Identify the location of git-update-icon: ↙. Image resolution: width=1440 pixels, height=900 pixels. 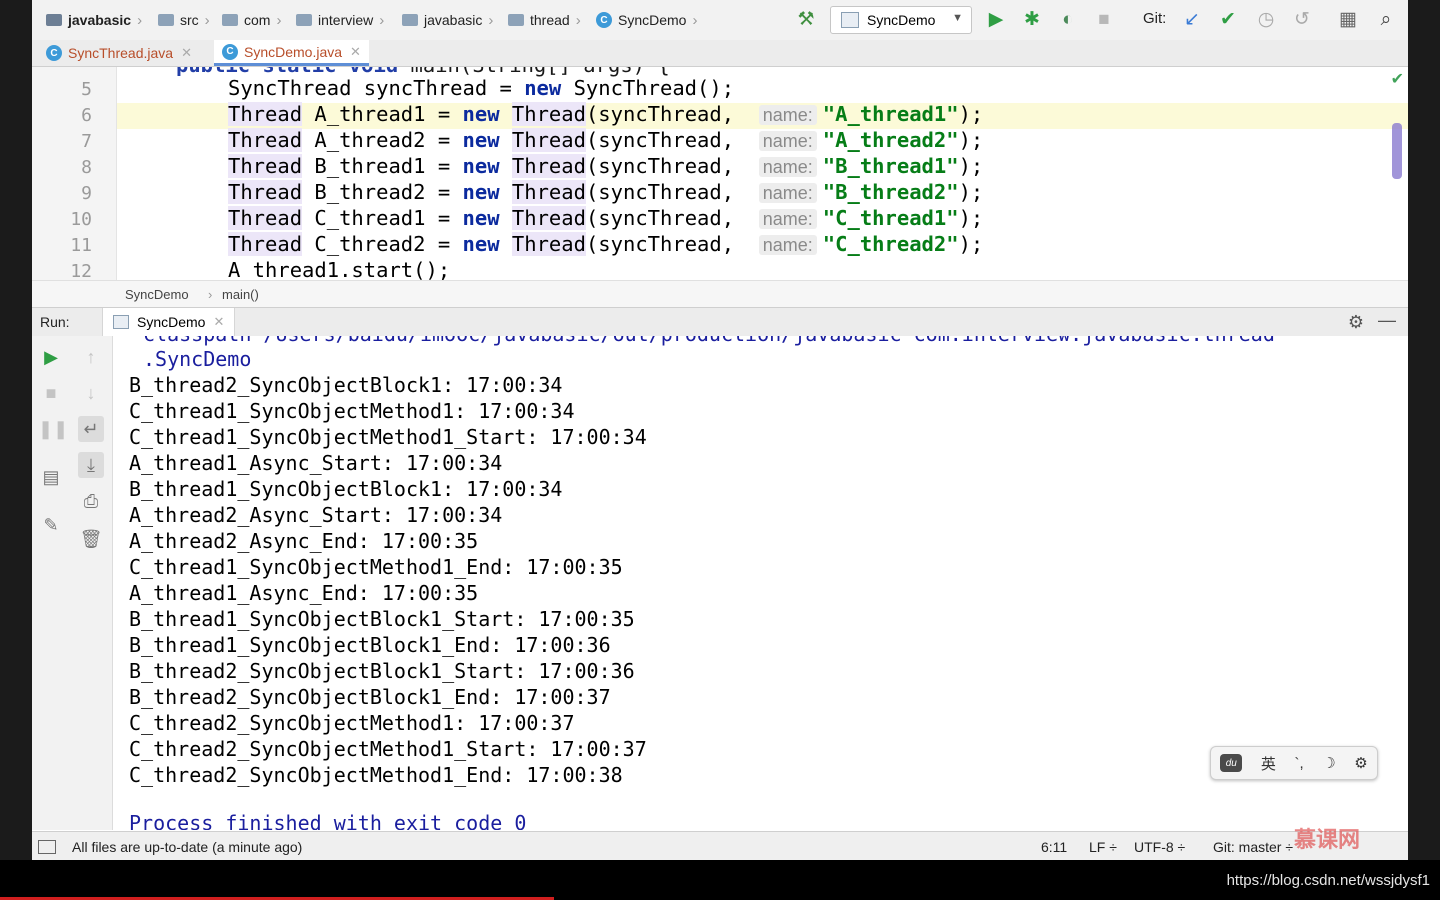
(1192, 20).